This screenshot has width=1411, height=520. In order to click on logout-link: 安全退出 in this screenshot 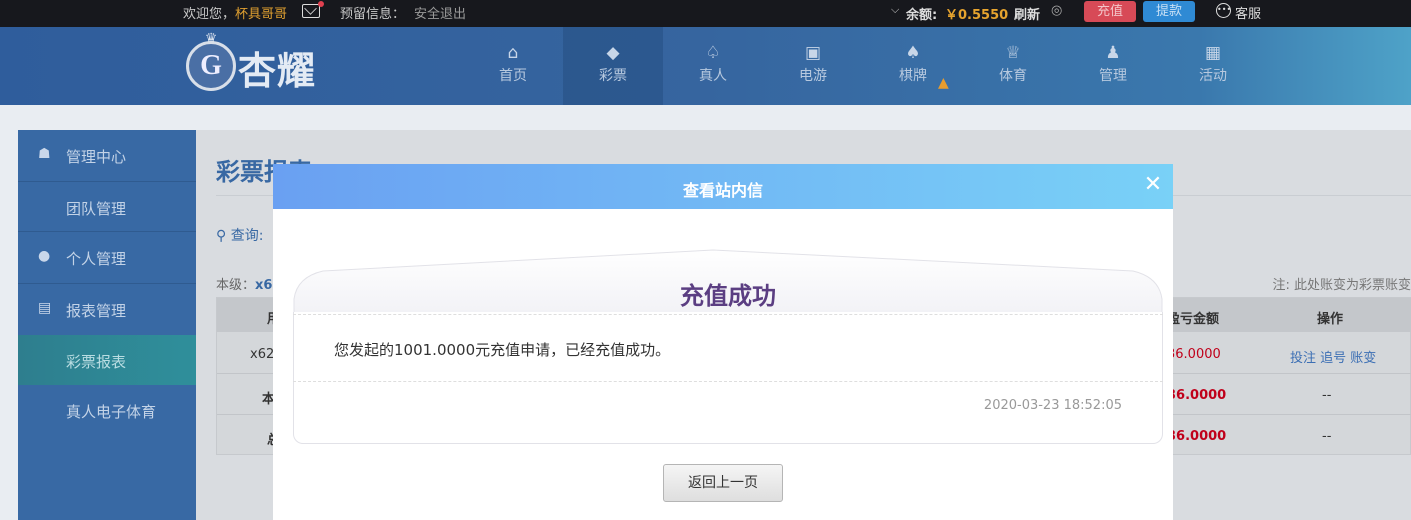, I will do `click(440, 12)`.